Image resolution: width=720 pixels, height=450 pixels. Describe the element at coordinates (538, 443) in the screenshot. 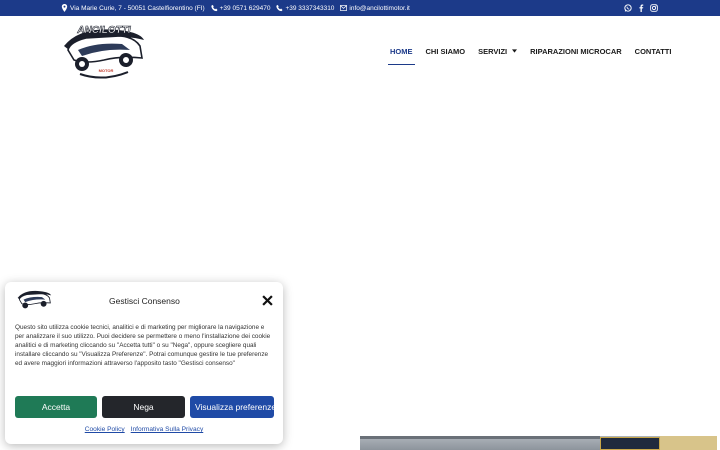

I see `hero-photo` at that location.